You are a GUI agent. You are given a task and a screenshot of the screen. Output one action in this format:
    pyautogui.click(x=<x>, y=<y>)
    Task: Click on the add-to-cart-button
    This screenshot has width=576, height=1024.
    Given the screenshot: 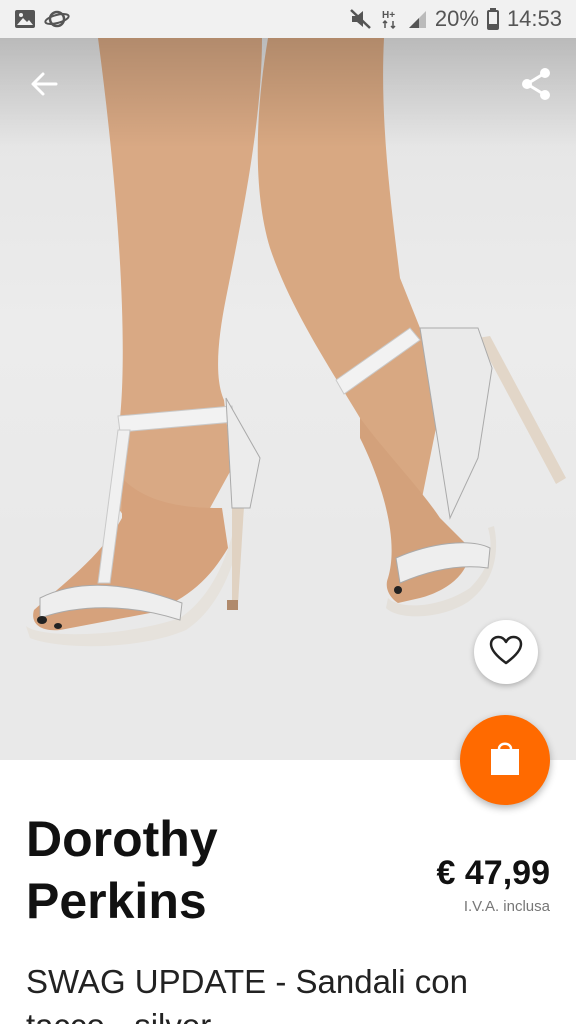 What is the action you would take?
    pyautogui.click(x=505, y=760)
    